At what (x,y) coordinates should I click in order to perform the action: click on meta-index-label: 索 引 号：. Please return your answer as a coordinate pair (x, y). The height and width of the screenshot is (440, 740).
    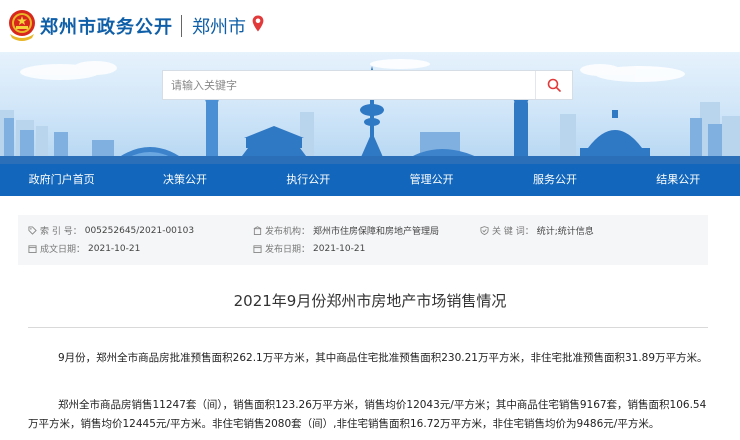
    Looking at the image, I should click on (61, 232).